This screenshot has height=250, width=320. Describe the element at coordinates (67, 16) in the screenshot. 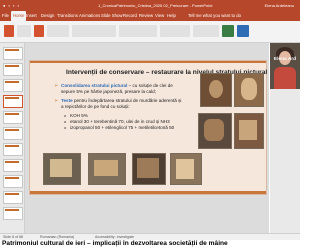

I see `tab-transitions: Transitions` at that location.